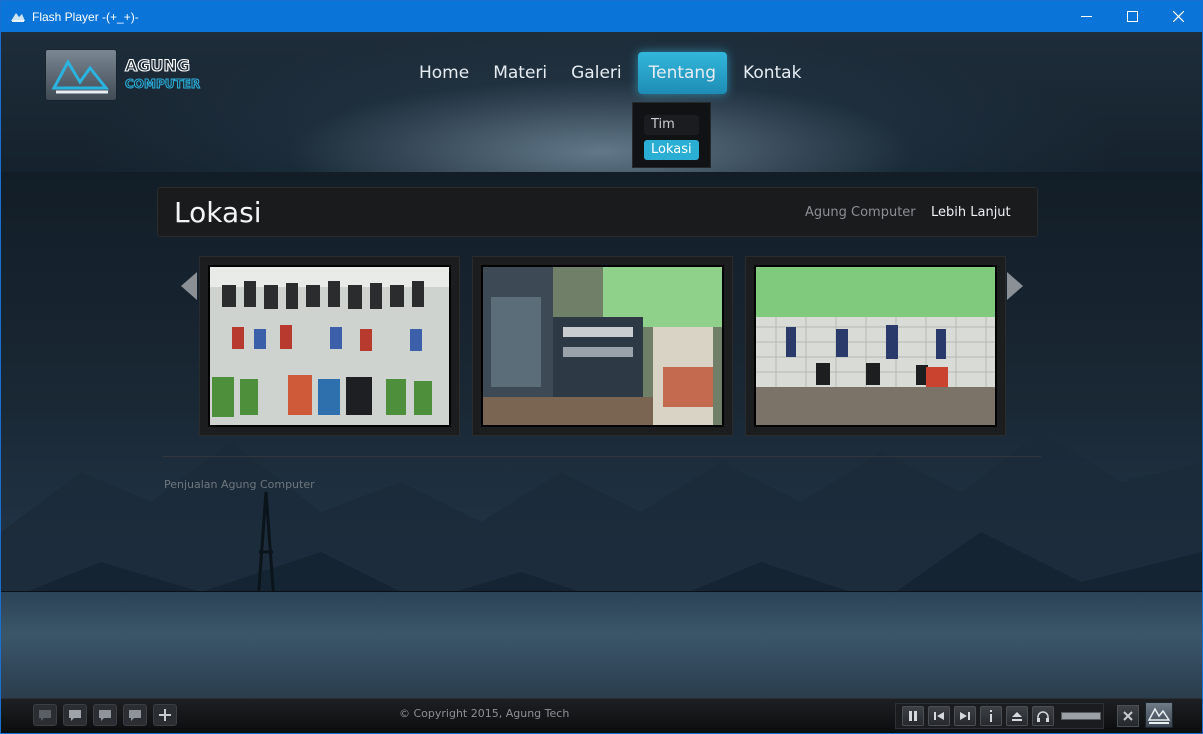 This screenshot has width=1203, height=734. I want to click on close-window-button, so click(1178, 16).